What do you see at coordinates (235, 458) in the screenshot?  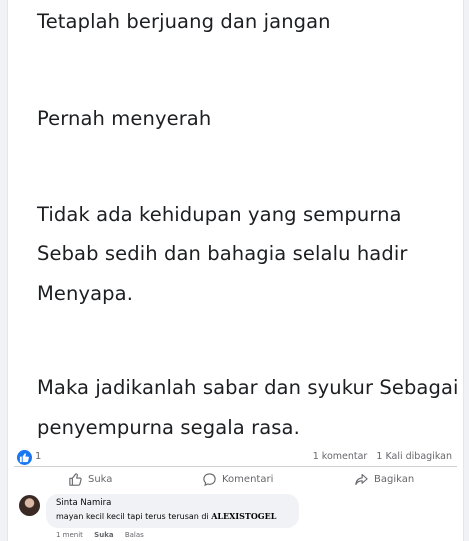 I see `reaction-stats: 1 1 komentar 1 Kali dibagikan` at bounding box center [235, 458].